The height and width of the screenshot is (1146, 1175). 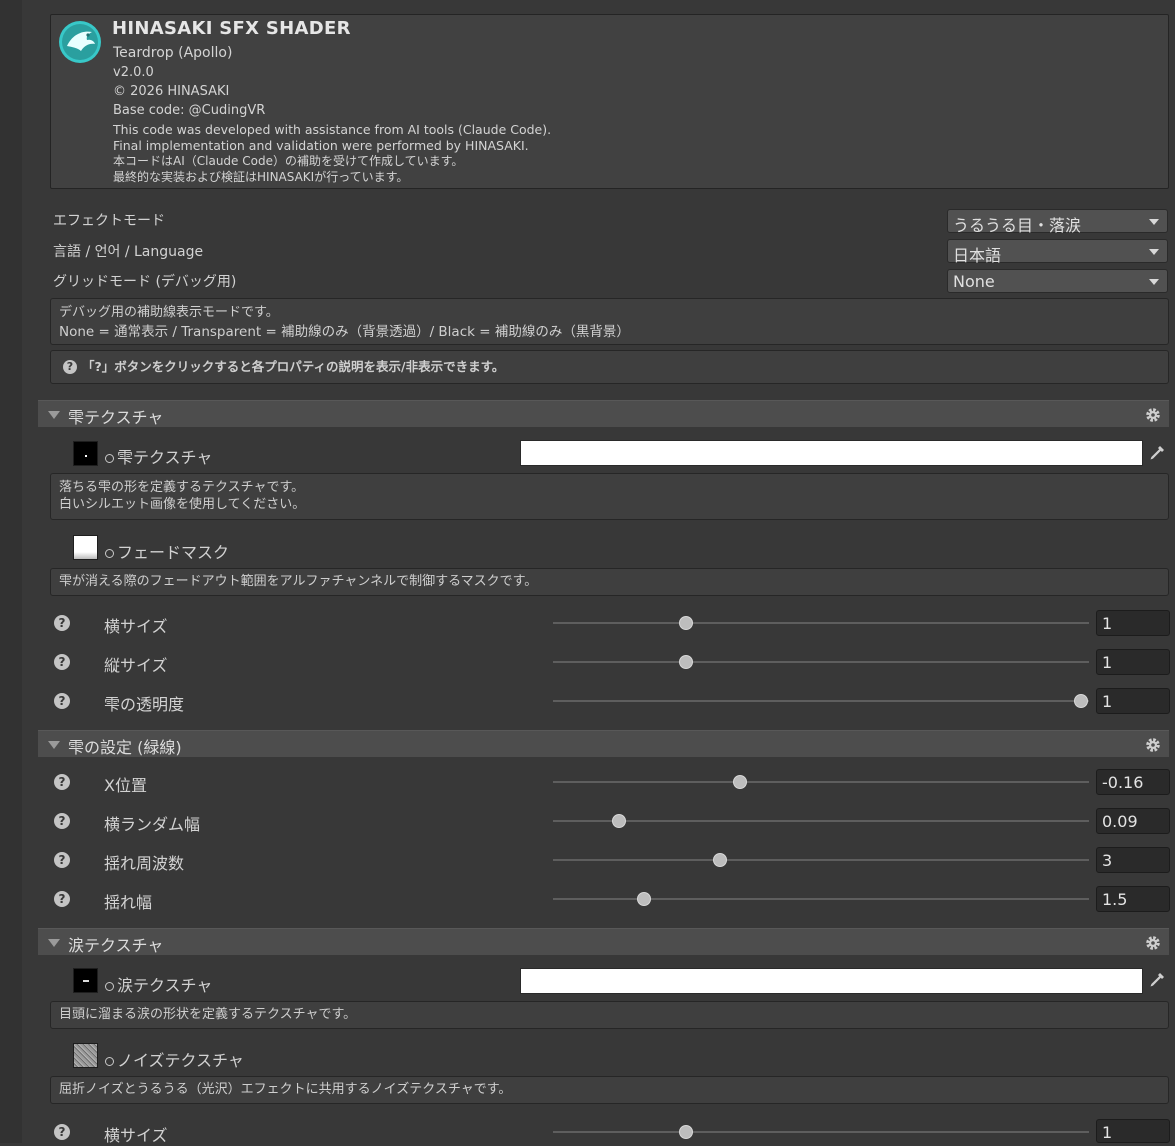 What do you see at coordinates (1133, 821) in the screenshot?
I see `slider-value-field: 0.09` at bounding box center [1133, 821].